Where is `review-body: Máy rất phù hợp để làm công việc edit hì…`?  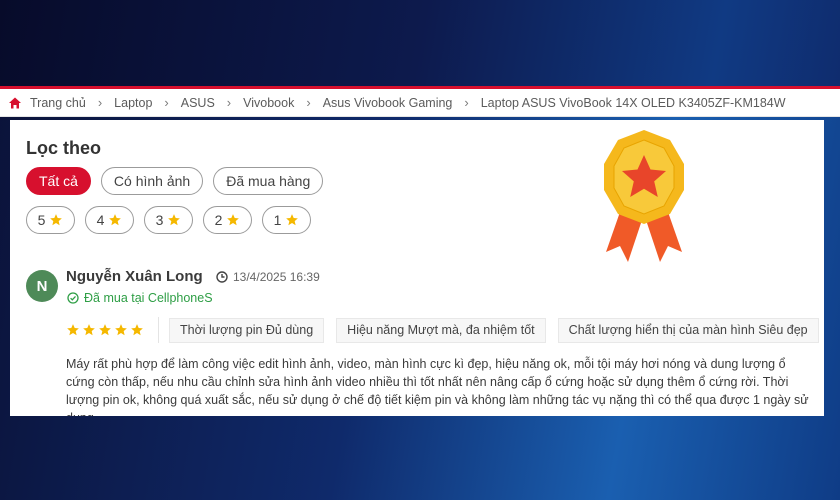
review-body: Máy rất phù hợp để làm công việc edit hì… is located at coordinates (437, 386).